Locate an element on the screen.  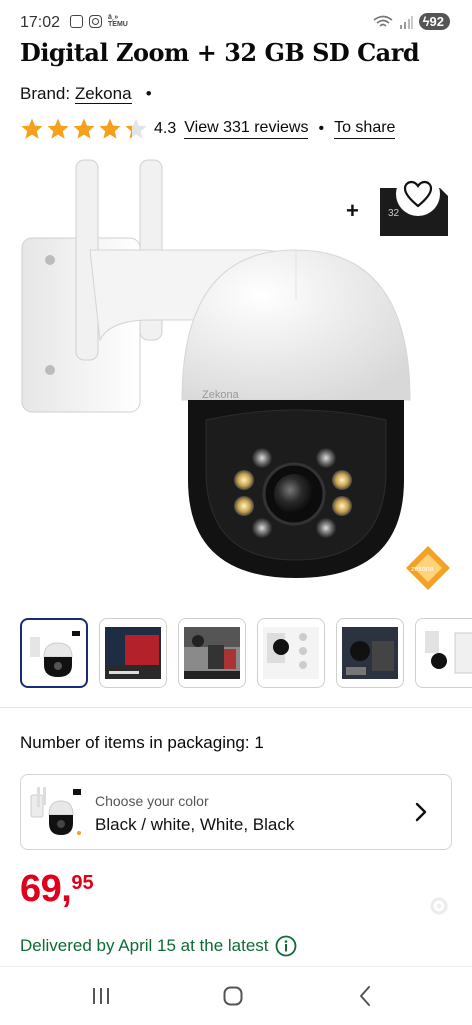
price: 69,95 is located at coordinates (57, 889).